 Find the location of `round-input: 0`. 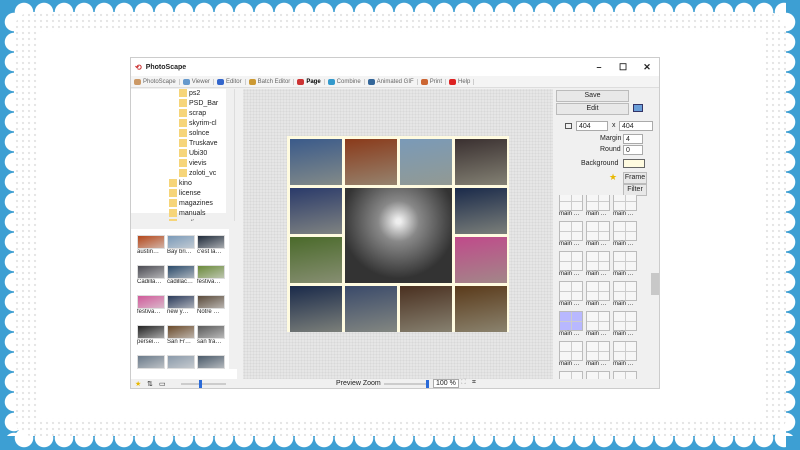

round-input: 0 is located at coordinates (633, 150).